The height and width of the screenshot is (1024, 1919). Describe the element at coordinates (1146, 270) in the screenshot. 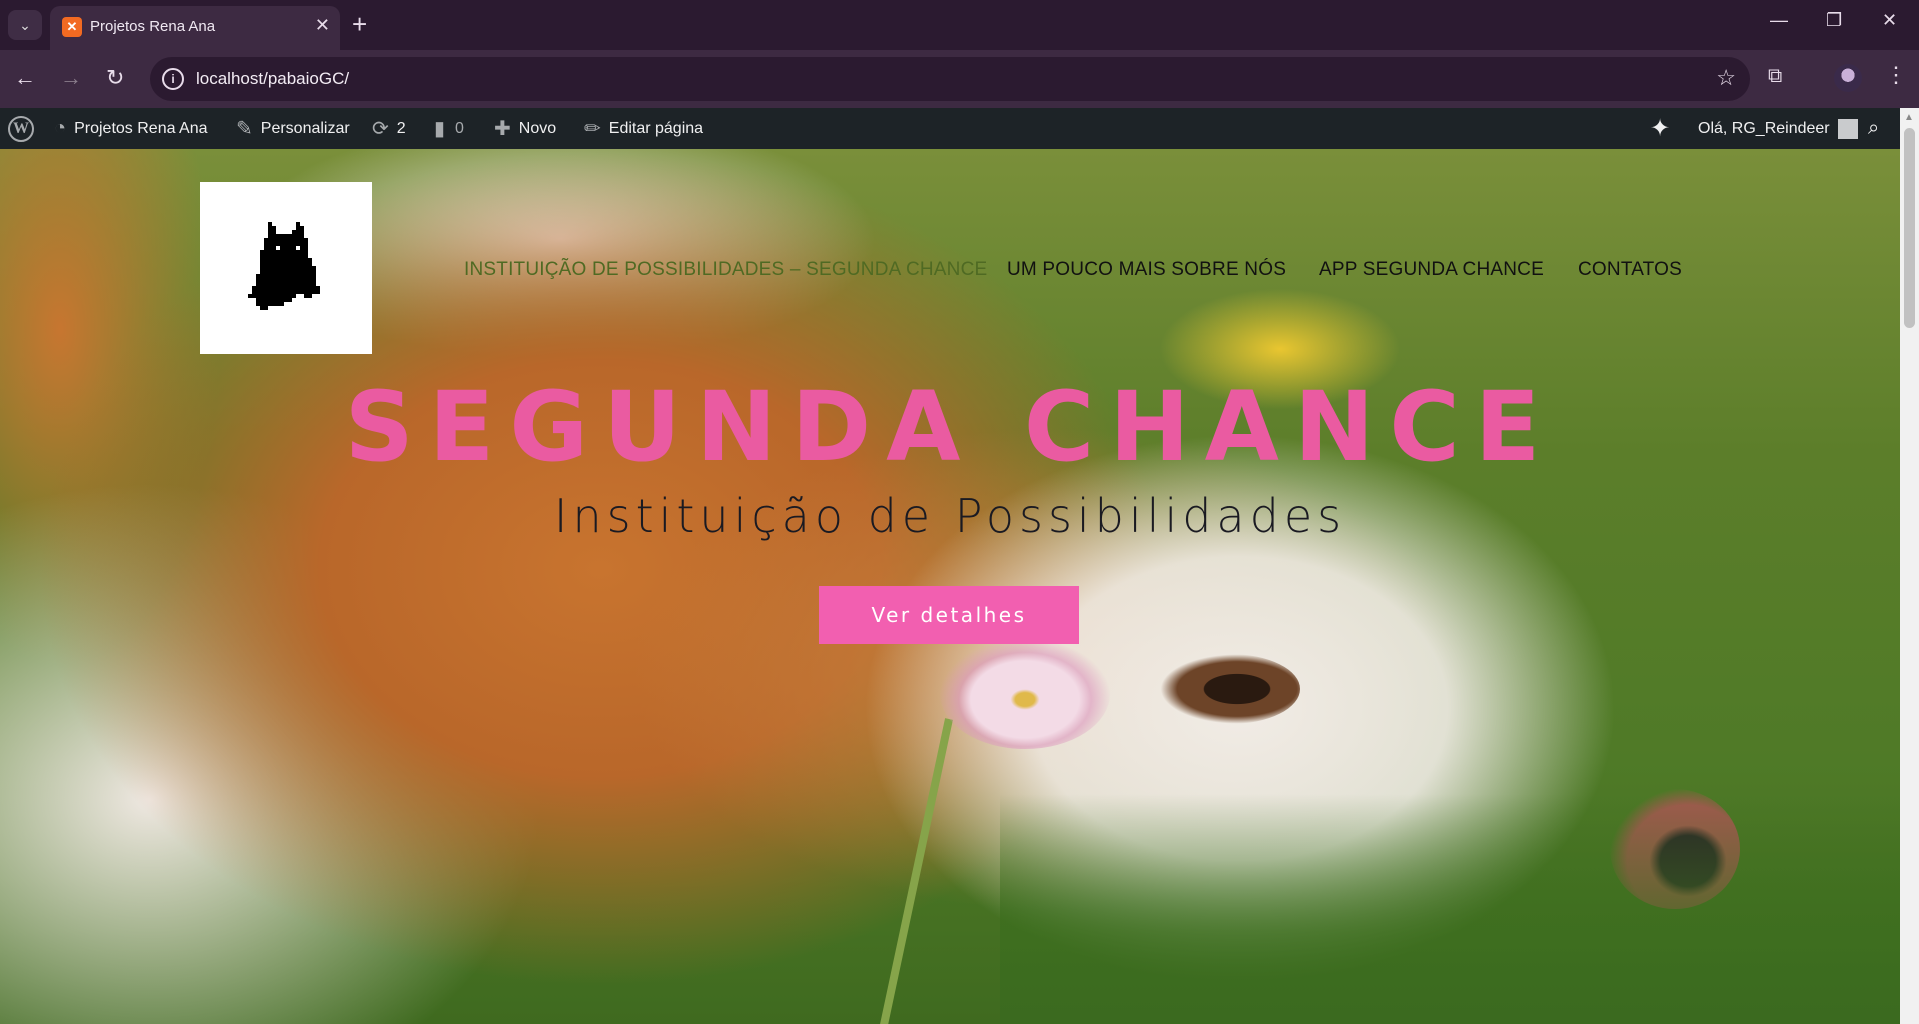

I see `nav-item-about: UM POUCO MAIS SOBRE NÓS` at that location.